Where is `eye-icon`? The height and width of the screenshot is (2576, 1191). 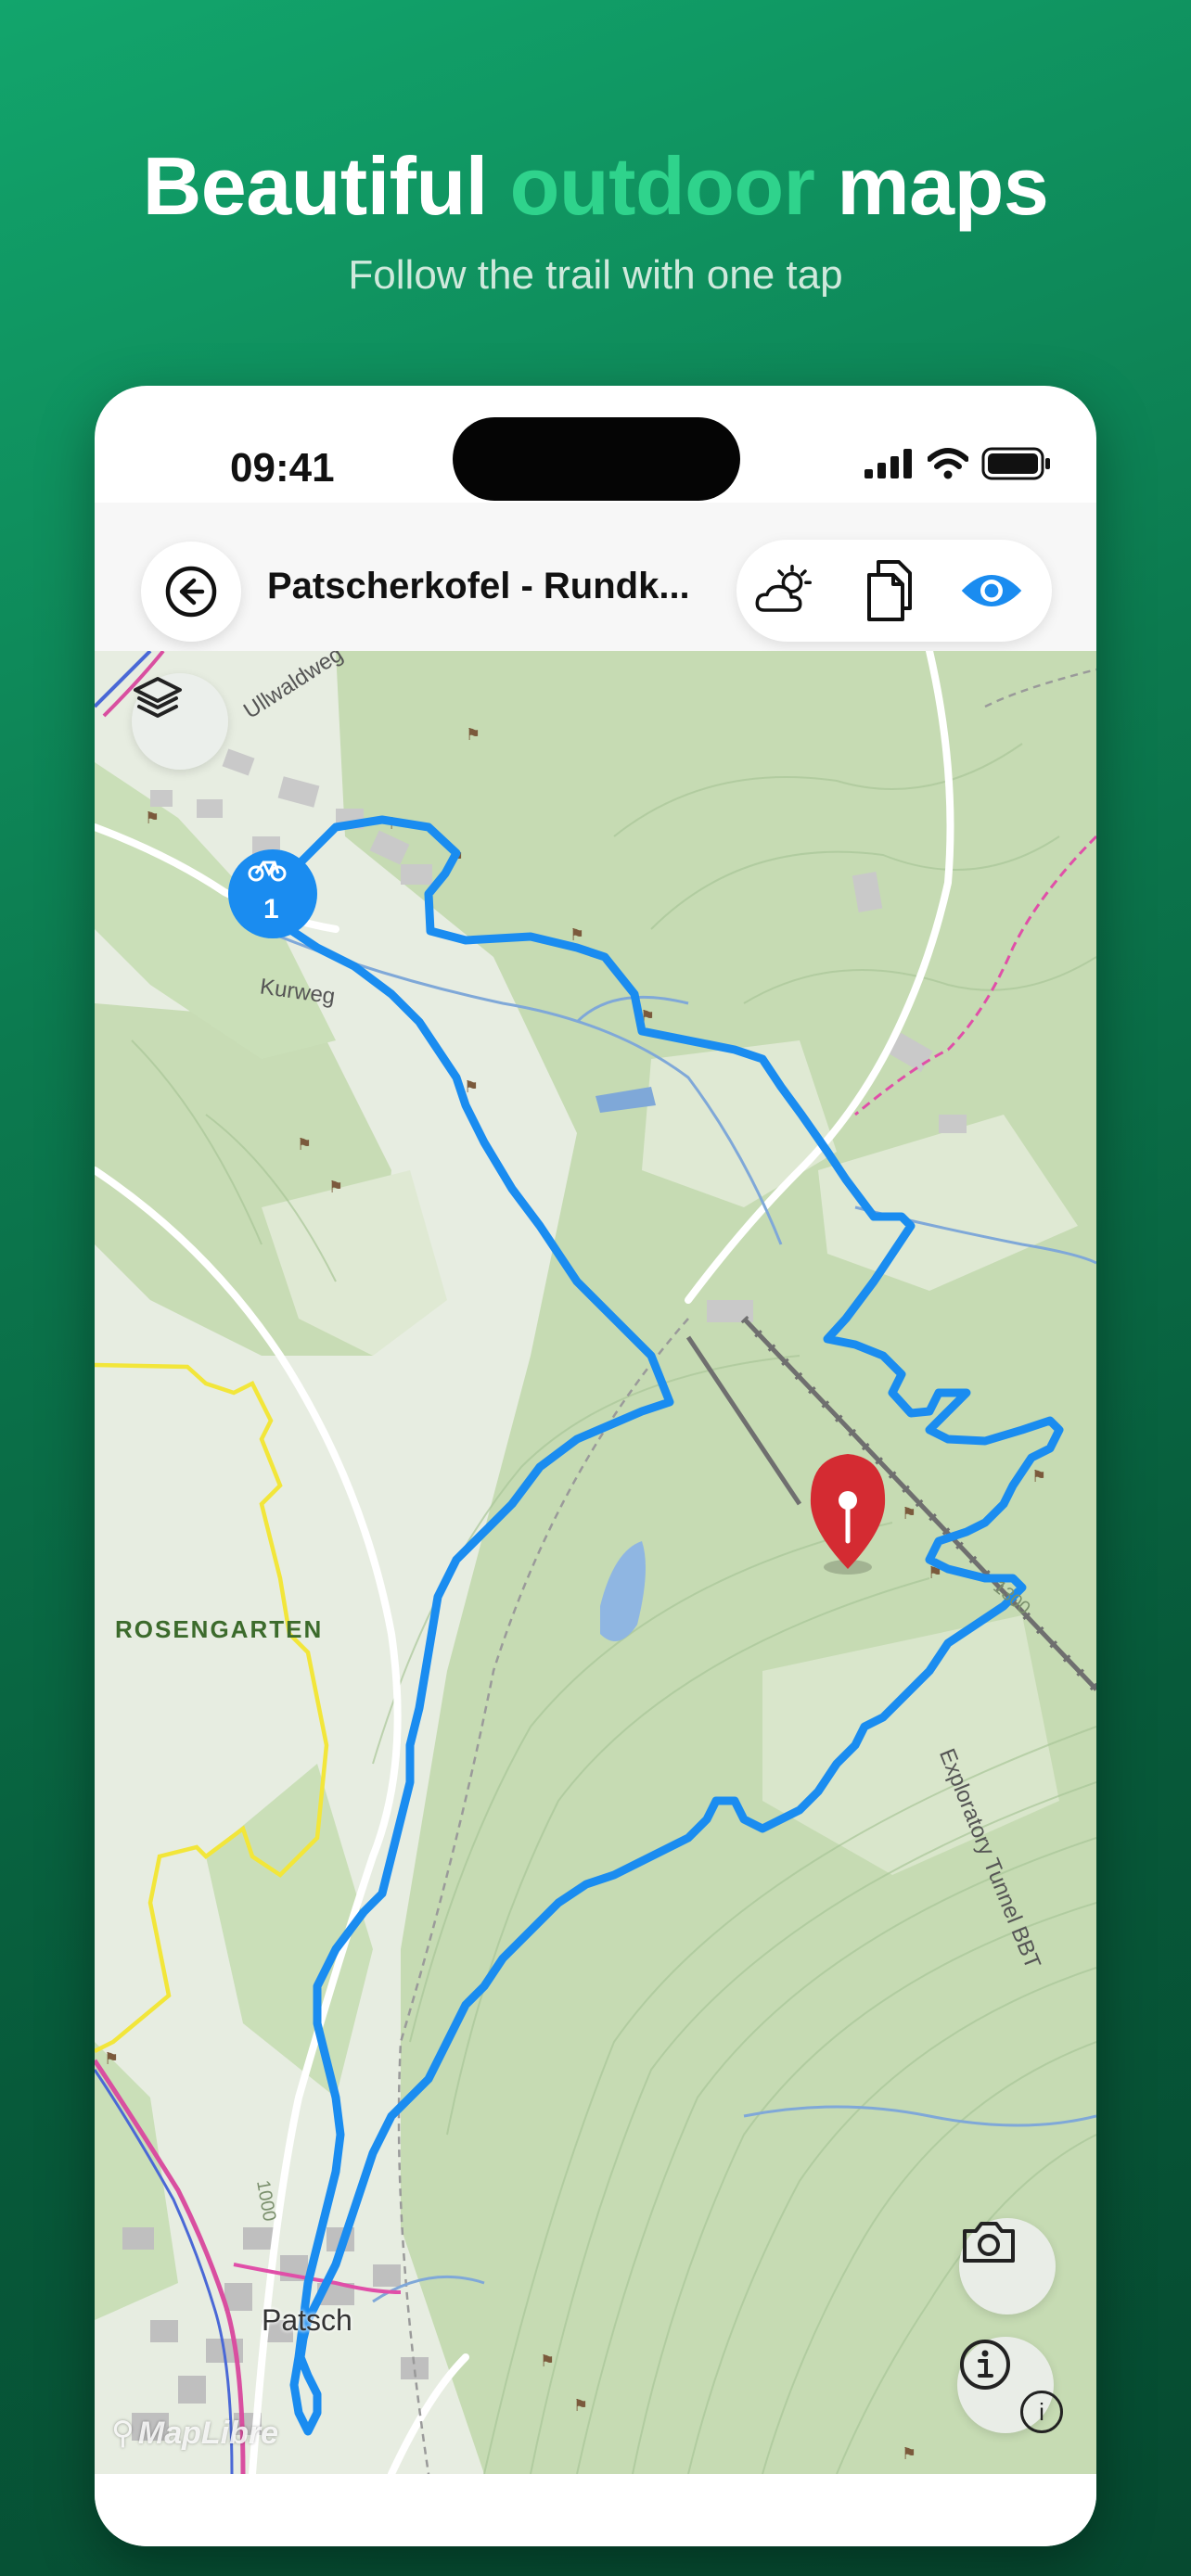
eye-icon is located at coordinates (992, 590).